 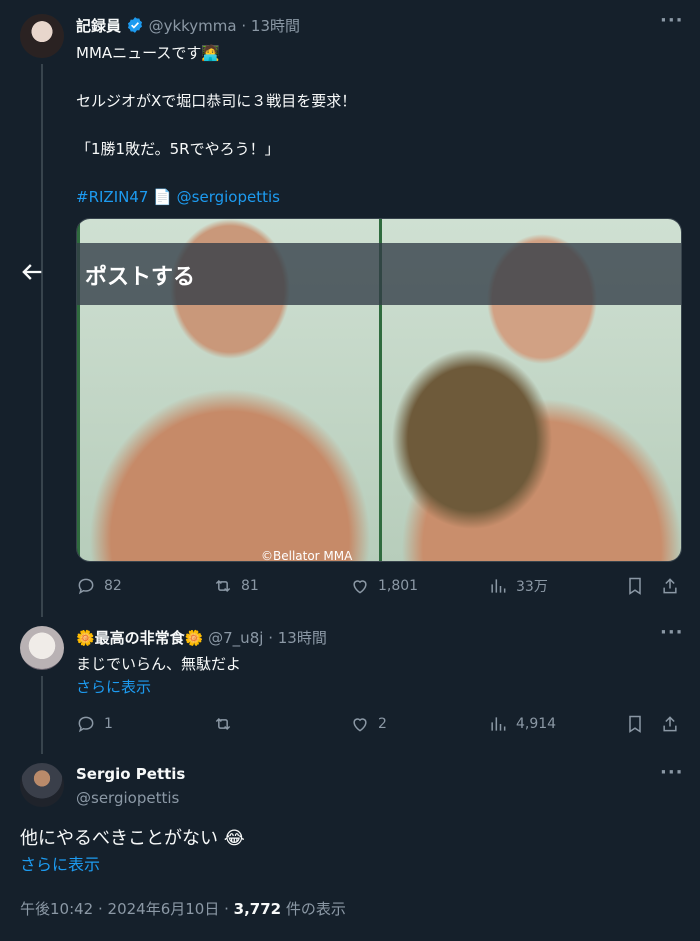 I want to click on hashtag-link: #RIZIN47, so click(x=112, y=197).